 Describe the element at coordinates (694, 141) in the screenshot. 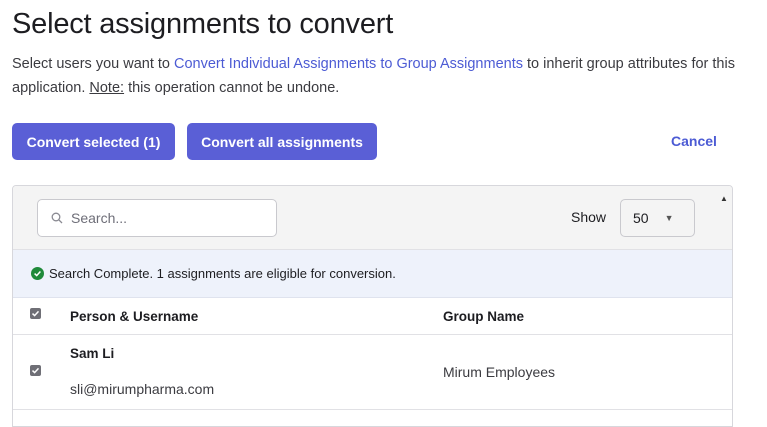

I see `cancel-button: Cancel` at that location.